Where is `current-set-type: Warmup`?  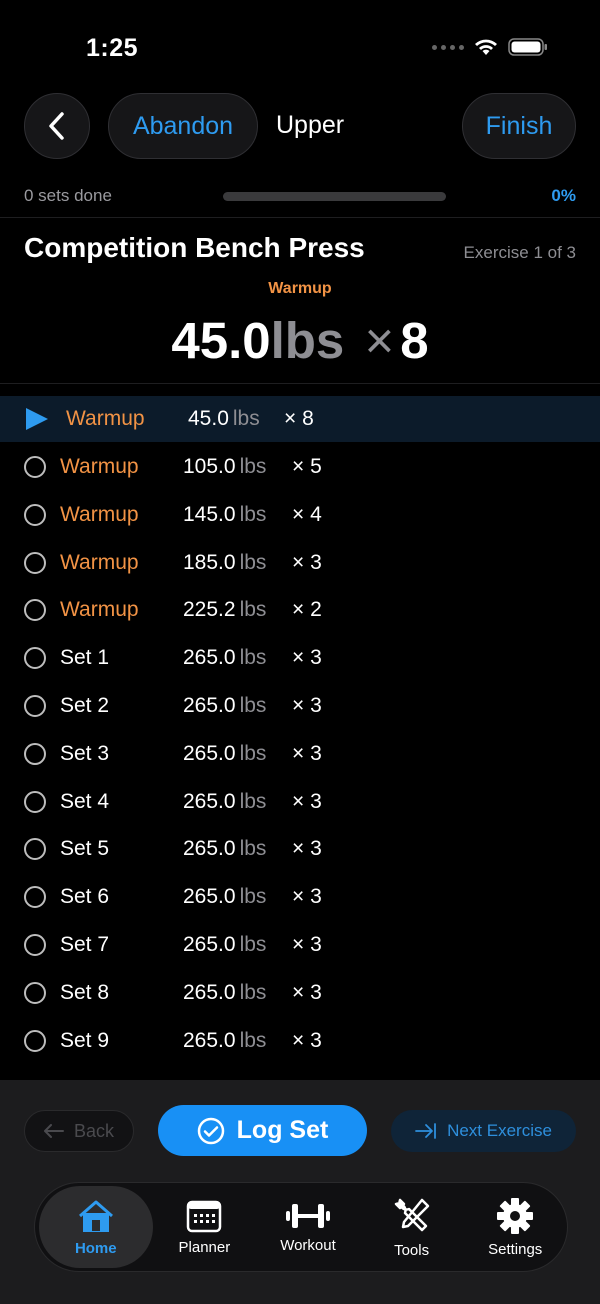 current-set-type: Warmup is located at coordinates (300, 288).